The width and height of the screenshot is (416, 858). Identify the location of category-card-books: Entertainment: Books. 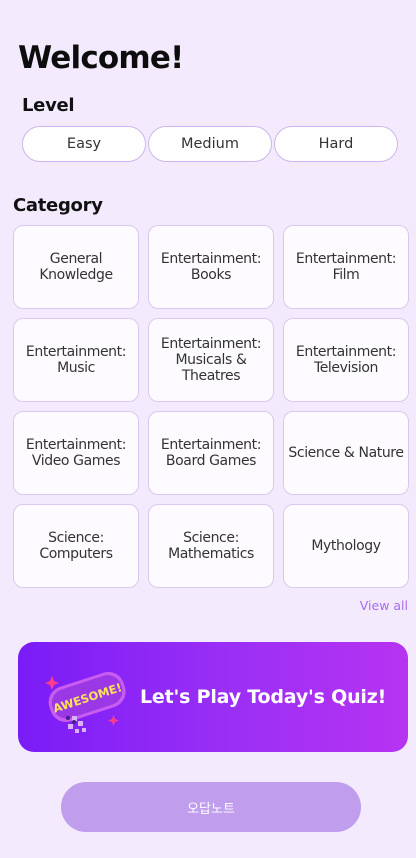
(211, 267).